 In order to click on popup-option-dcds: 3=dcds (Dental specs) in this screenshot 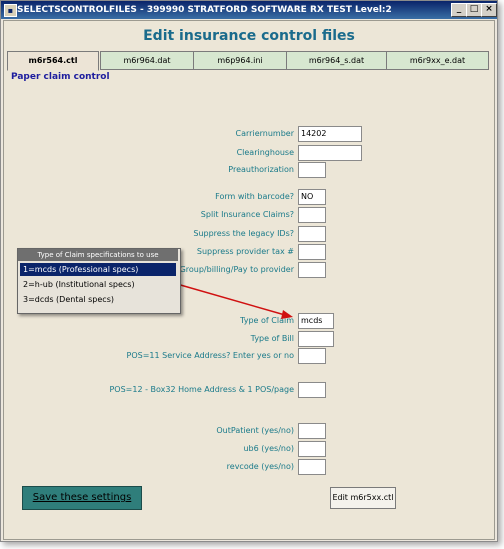, I will do `click(98, 299)`.